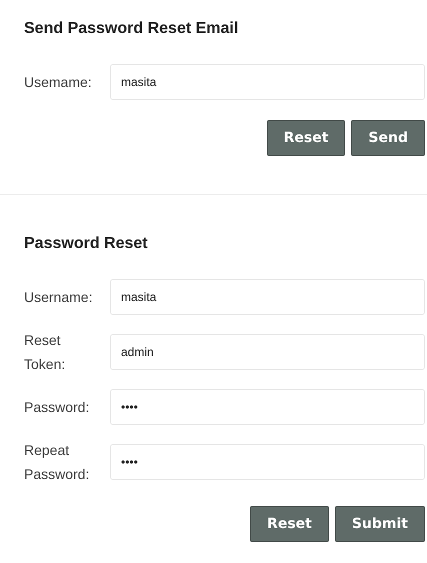 The height and width of the screenshot is (563, 427). I want to click on field-label: Password:, so click(57, 407).